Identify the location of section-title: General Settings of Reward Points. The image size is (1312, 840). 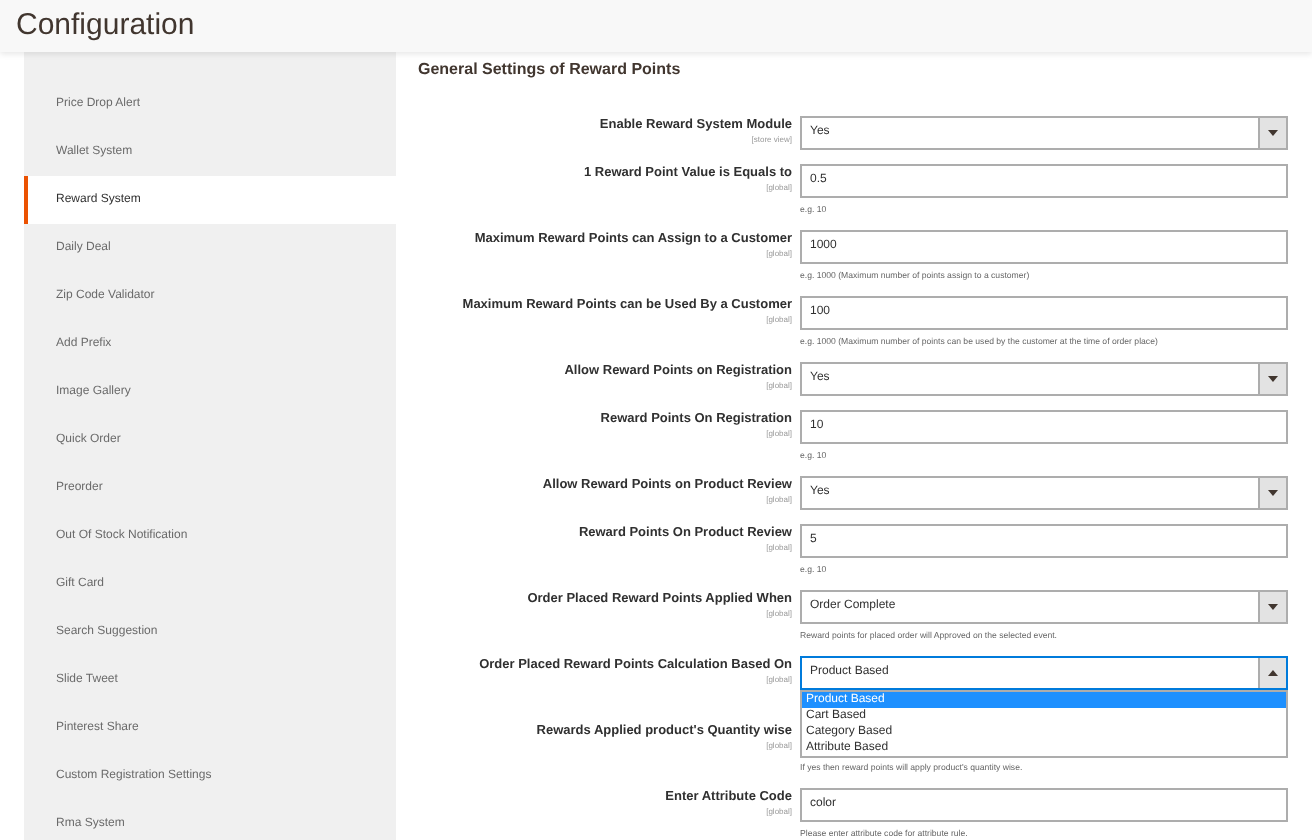
(550, 70).